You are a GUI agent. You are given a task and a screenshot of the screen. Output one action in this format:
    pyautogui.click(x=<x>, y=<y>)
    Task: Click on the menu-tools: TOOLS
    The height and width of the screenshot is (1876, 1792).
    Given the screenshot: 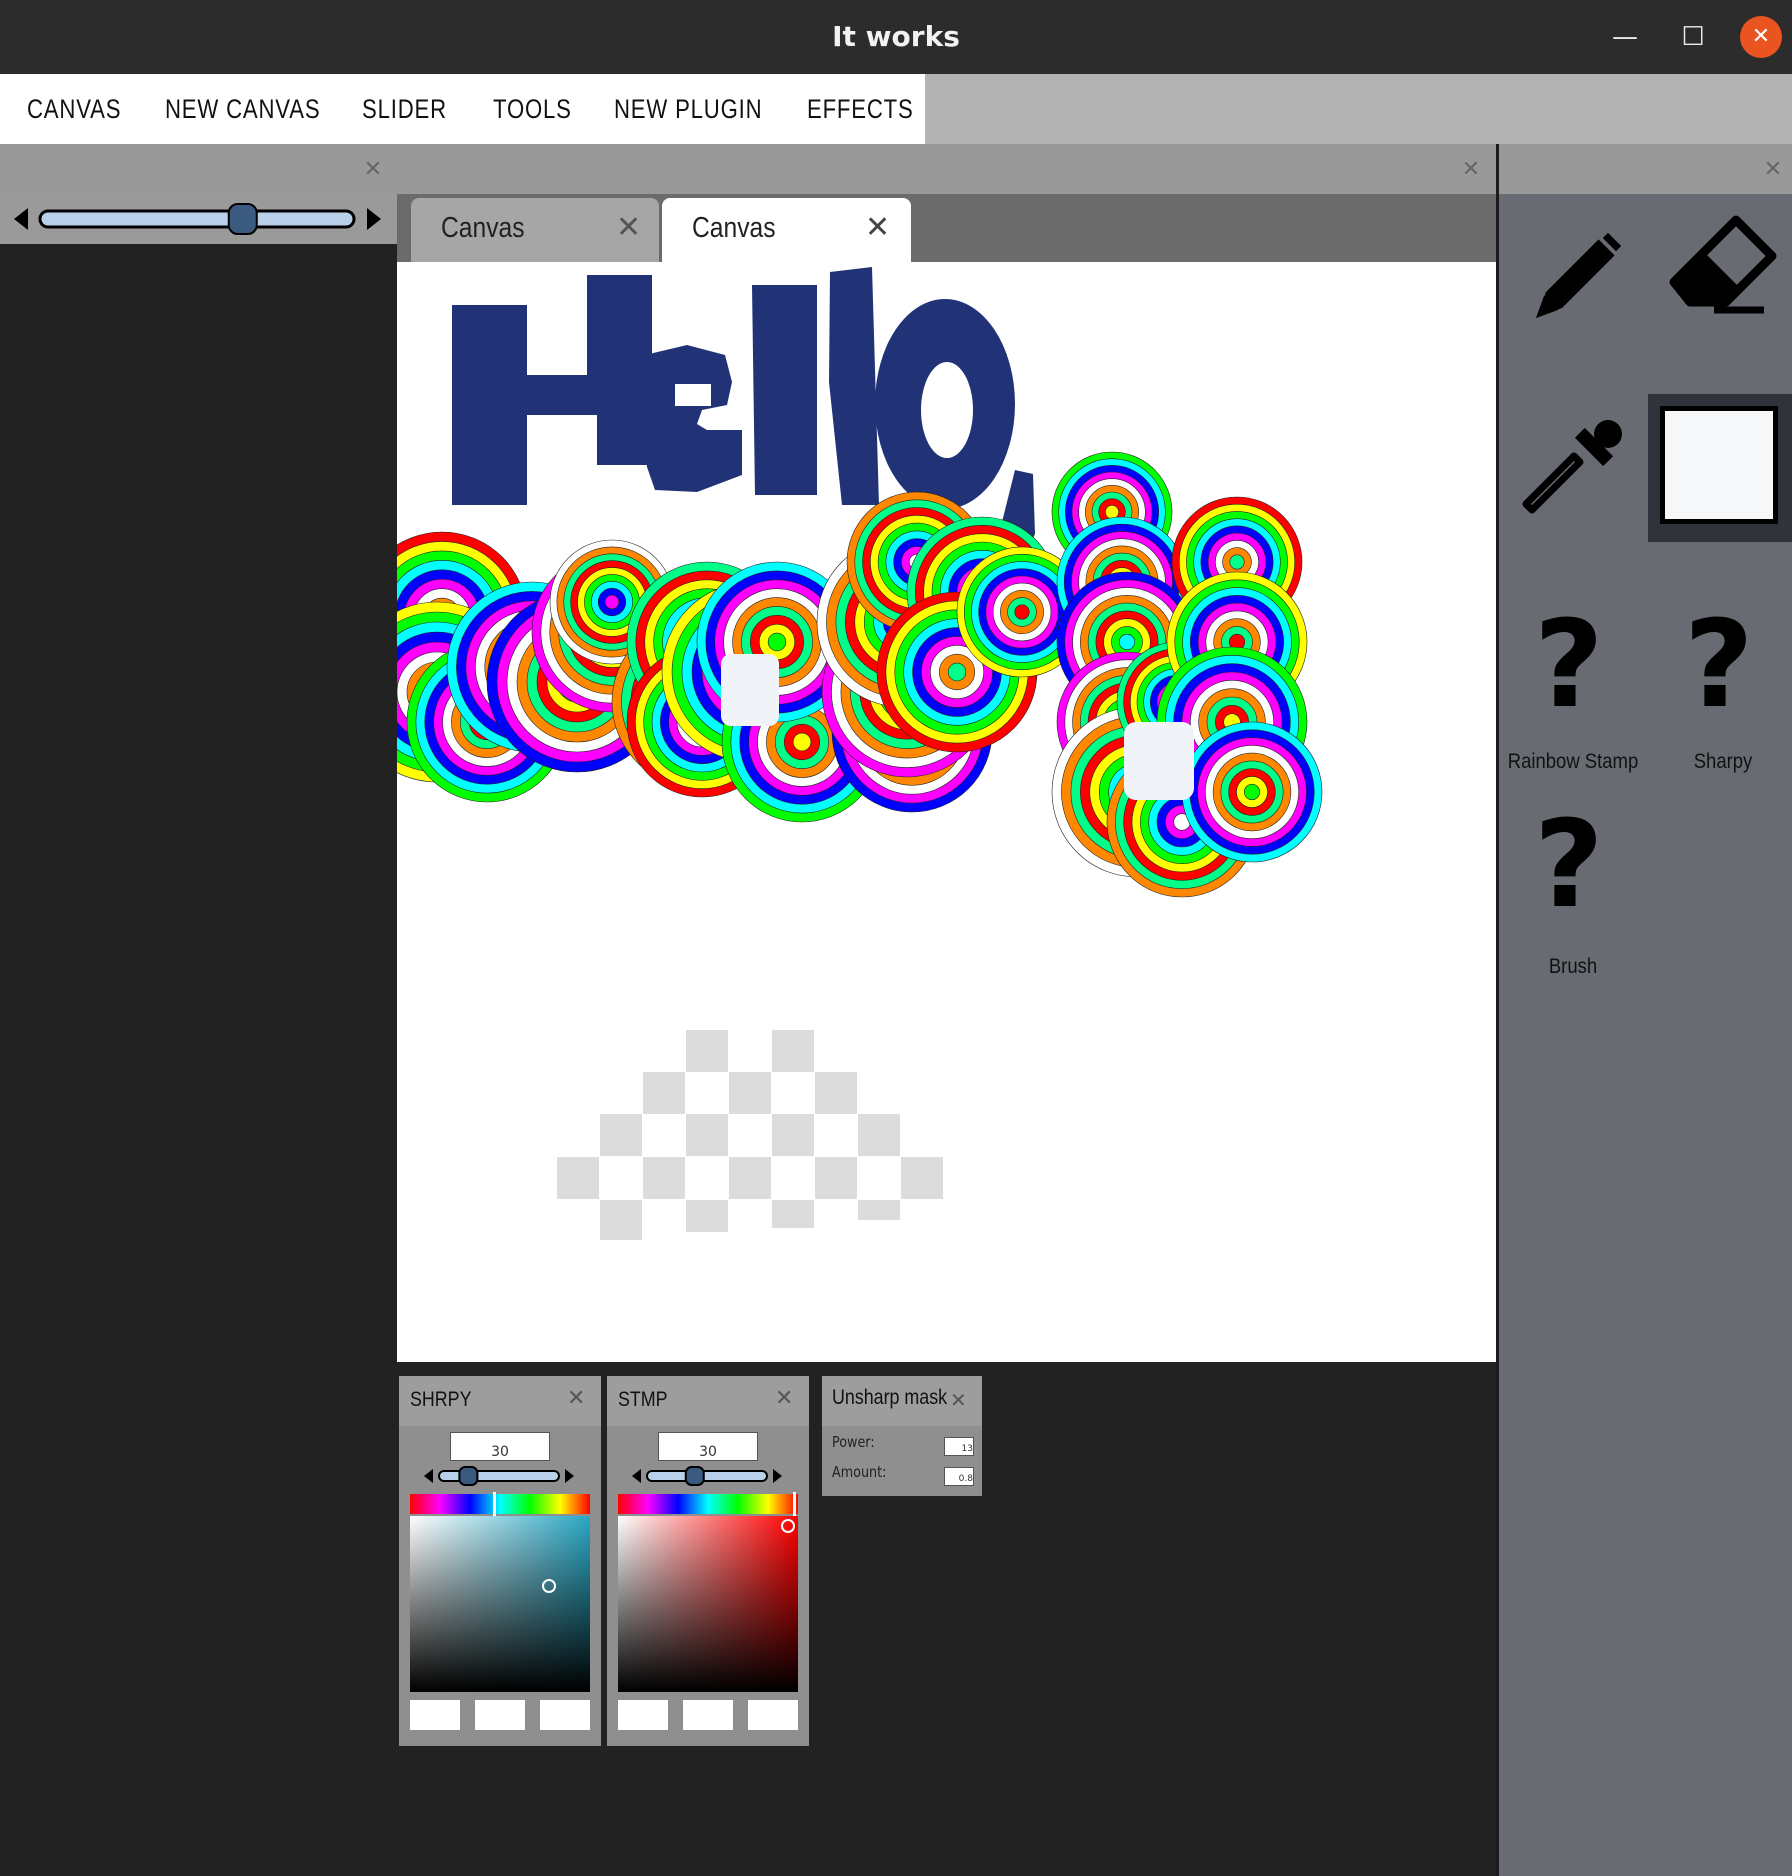 What is the action you would take?
    pyautogui.click(x=532, y=109)
    